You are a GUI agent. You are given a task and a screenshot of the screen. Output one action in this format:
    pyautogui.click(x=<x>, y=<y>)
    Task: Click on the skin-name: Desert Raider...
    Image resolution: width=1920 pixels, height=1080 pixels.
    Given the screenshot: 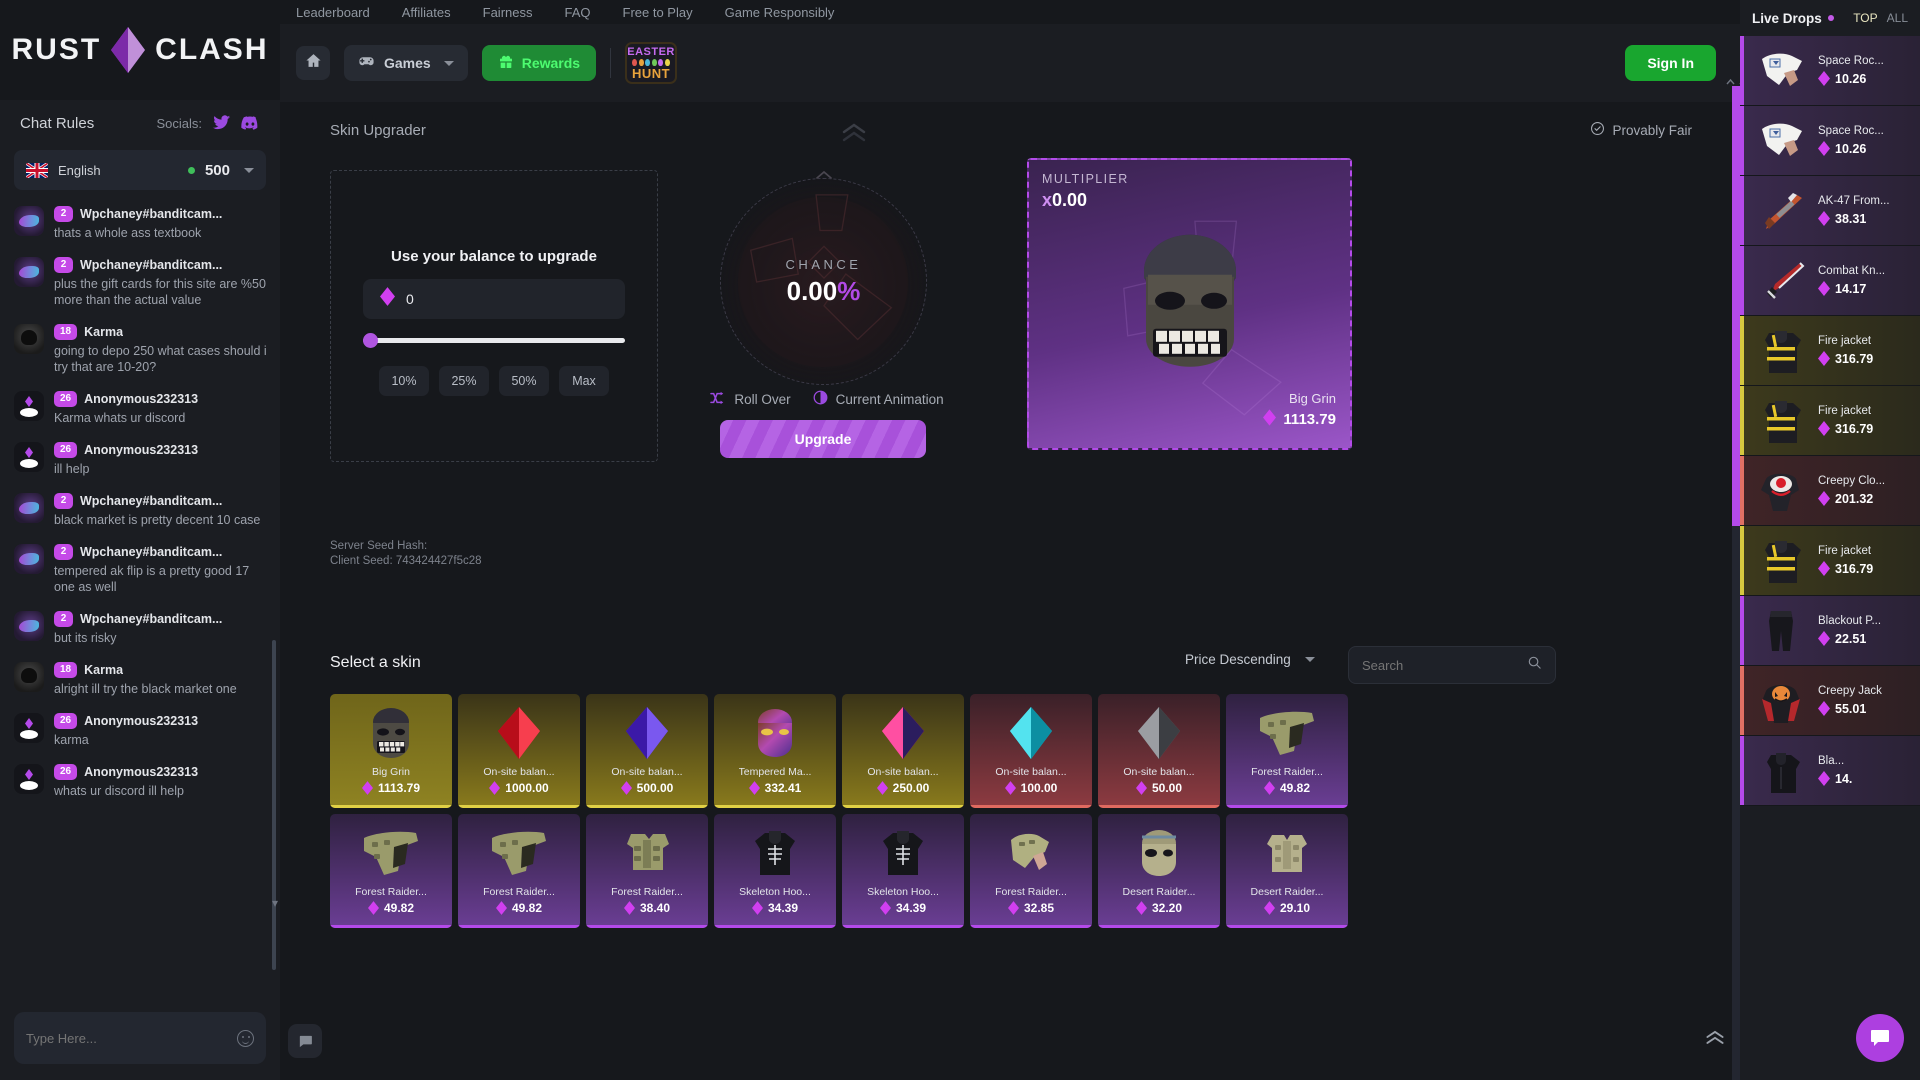 What is the action you would take?
    pyautogui.click(x=1159, y=892)
    